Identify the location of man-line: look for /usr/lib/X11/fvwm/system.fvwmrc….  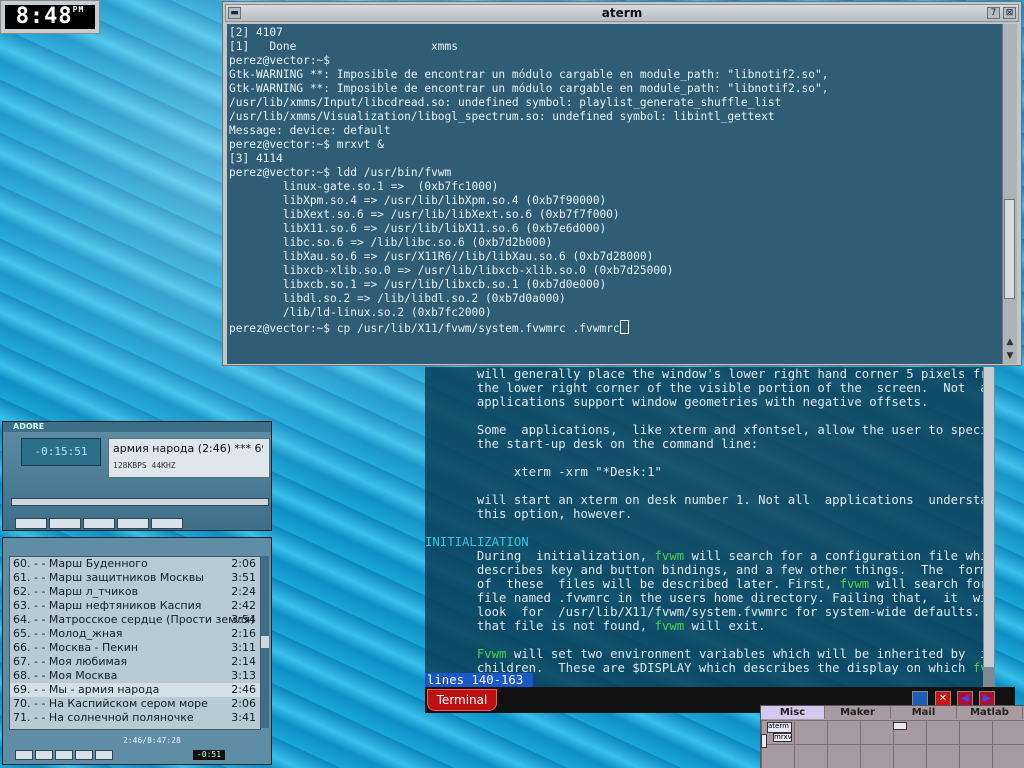
(710, 612).